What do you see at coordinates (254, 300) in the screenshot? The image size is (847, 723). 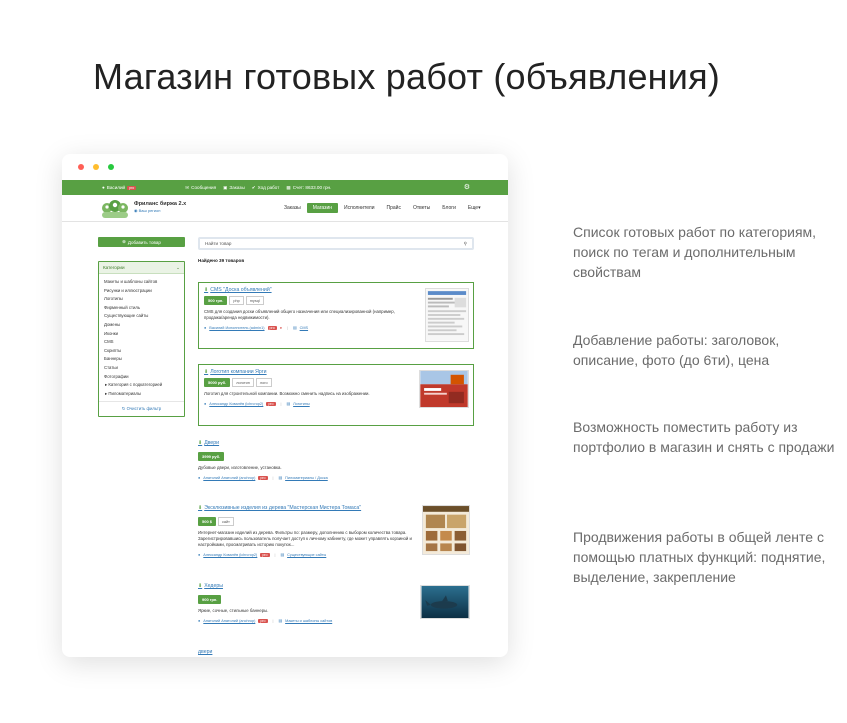 I see `tag: mysql` at bounding box center [254, 300].